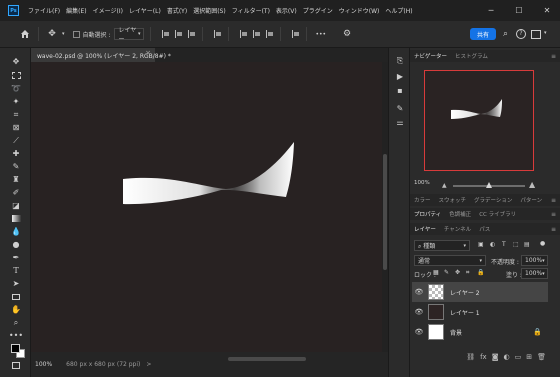 Image resolution: width=560 pixels, height=377 pixels. Describe the element at coordinates (479, 120) in the screenshot. I see `navigator-preview` at that location.